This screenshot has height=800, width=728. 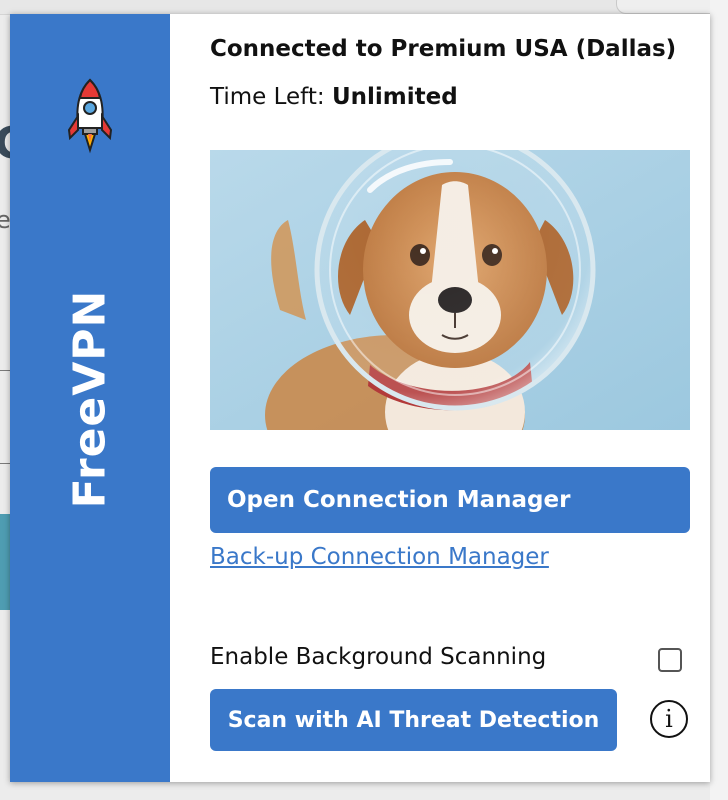 I want to click on open-connection-manager-button: Open Connection Manager, so click(x=450, y=500).